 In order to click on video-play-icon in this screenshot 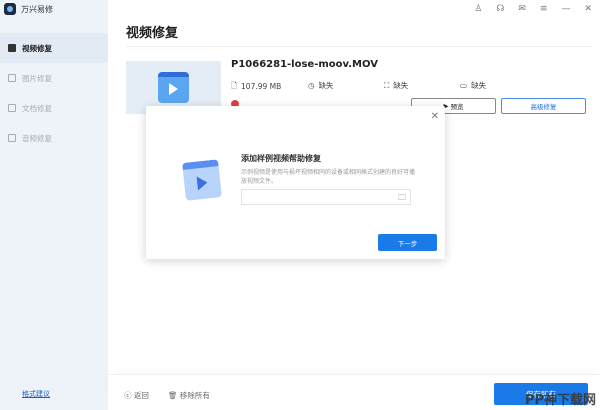, I will do `click(173, 87)`.